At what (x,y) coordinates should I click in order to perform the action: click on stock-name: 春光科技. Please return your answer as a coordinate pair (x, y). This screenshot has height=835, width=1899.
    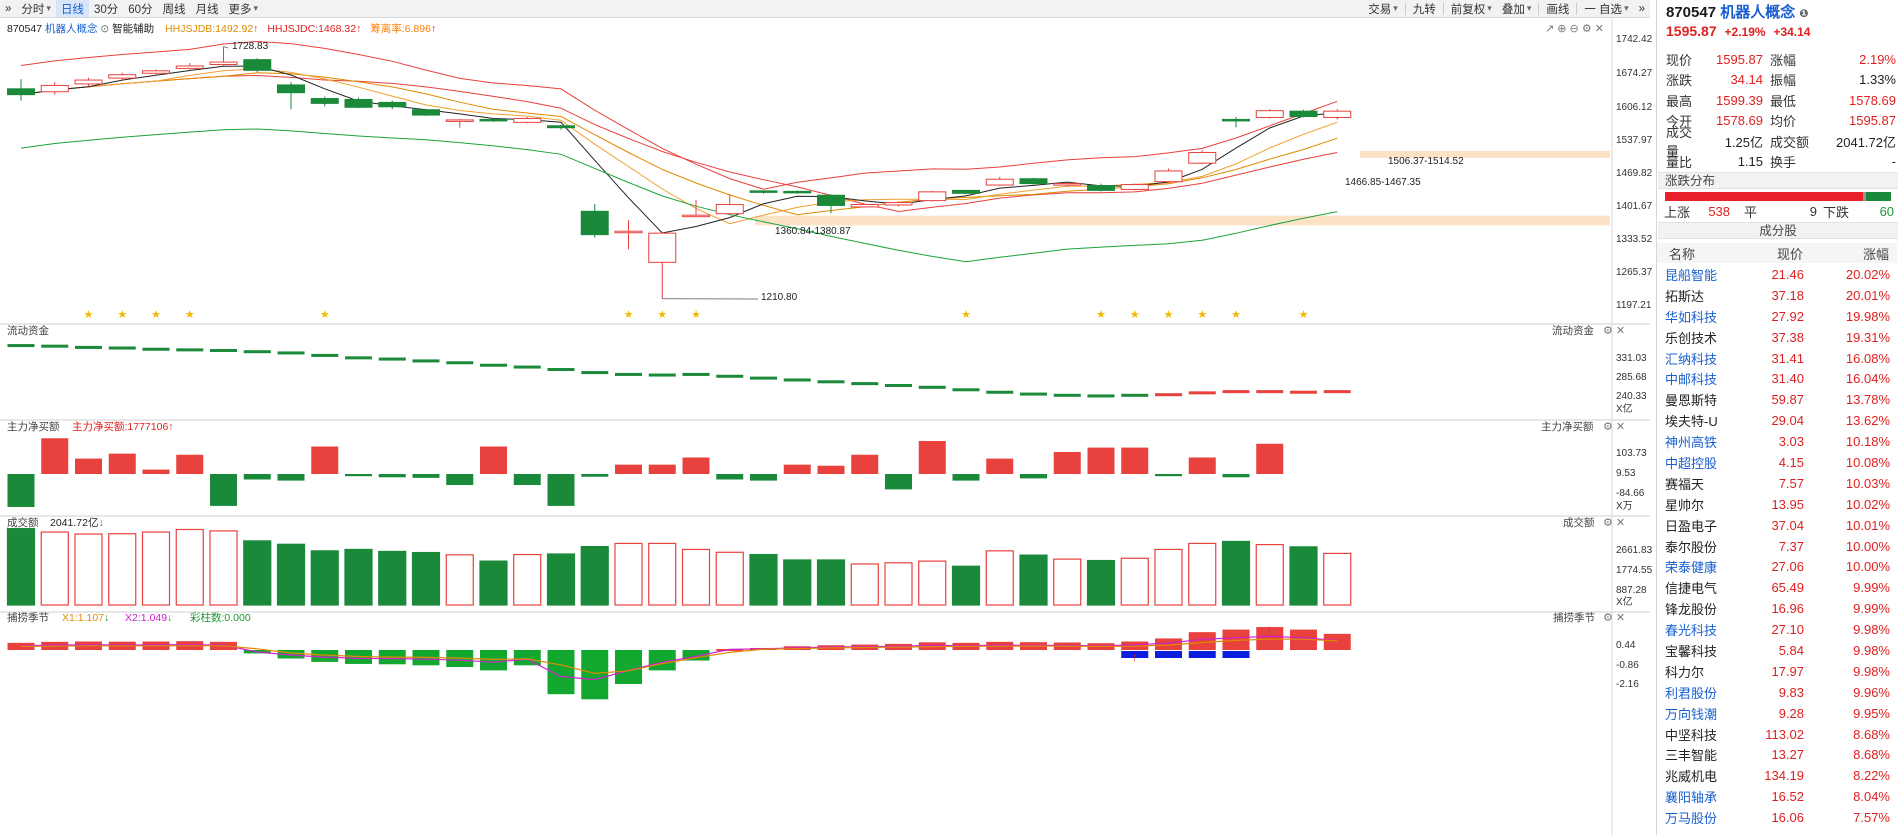
    Looking at the image, I should click on (1692, 629).